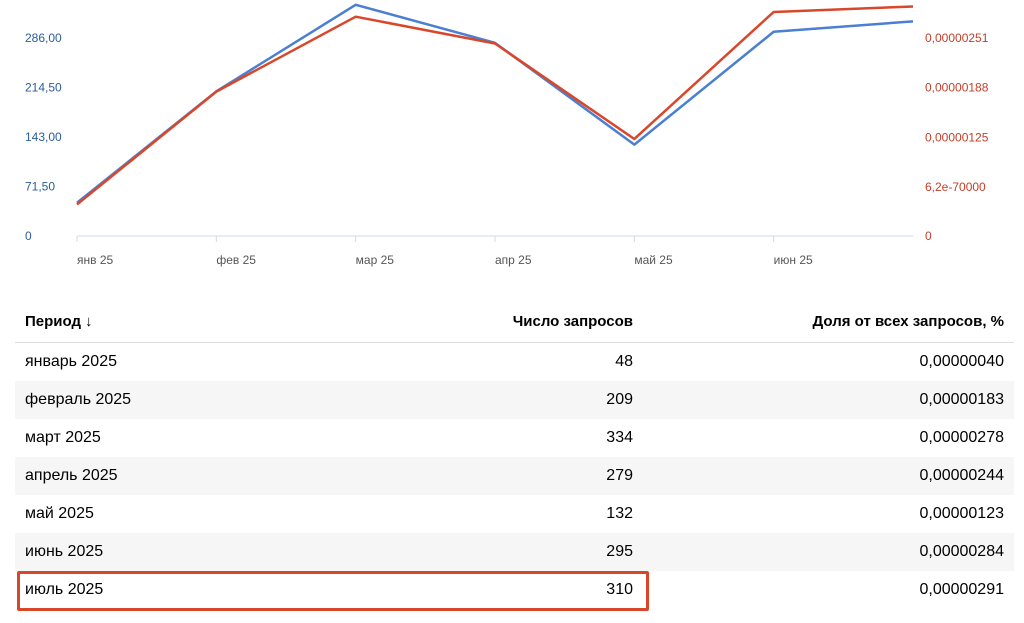  I want to click on y-right-tick-label: 0,00000125, so click(957, 137).